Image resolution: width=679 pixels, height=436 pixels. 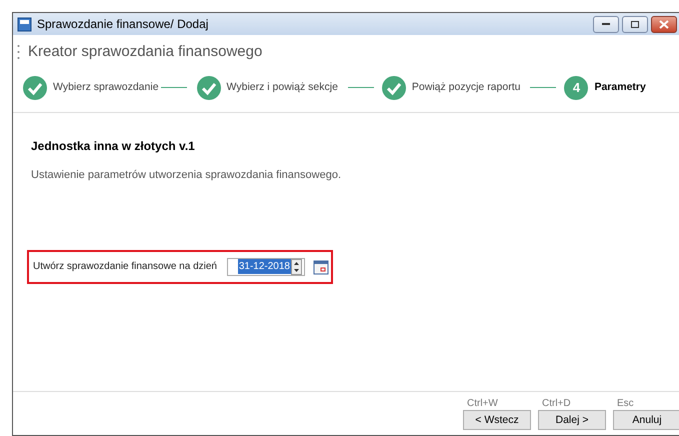 I want to click on step-label: Wybierz sprawozdanie, so click(x=106, y=87).